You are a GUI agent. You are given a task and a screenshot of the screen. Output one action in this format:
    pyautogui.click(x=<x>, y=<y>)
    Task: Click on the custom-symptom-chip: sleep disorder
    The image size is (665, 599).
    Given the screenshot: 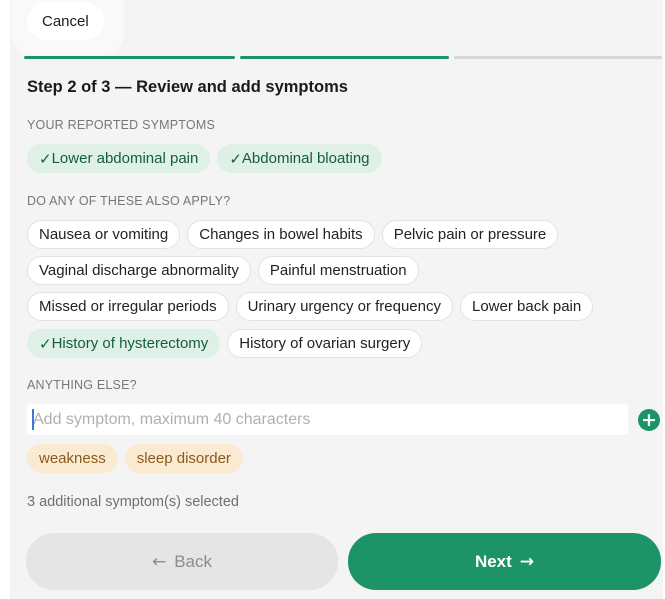 What is the action you would take?
    pyautogui.click(x=183, y=458)
    